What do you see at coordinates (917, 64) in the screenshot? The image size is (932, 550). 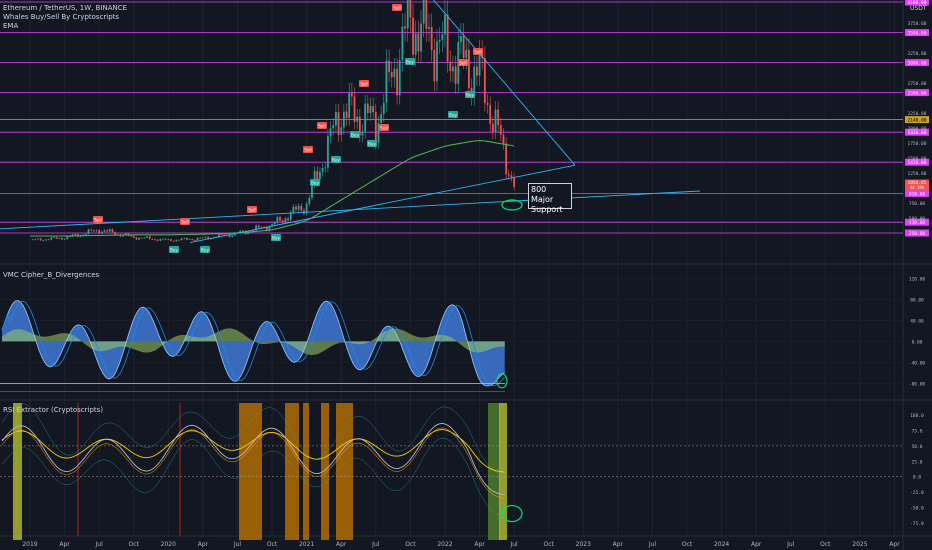 I see `level-price-text: 3090.00` at bounding box center [917, 64].